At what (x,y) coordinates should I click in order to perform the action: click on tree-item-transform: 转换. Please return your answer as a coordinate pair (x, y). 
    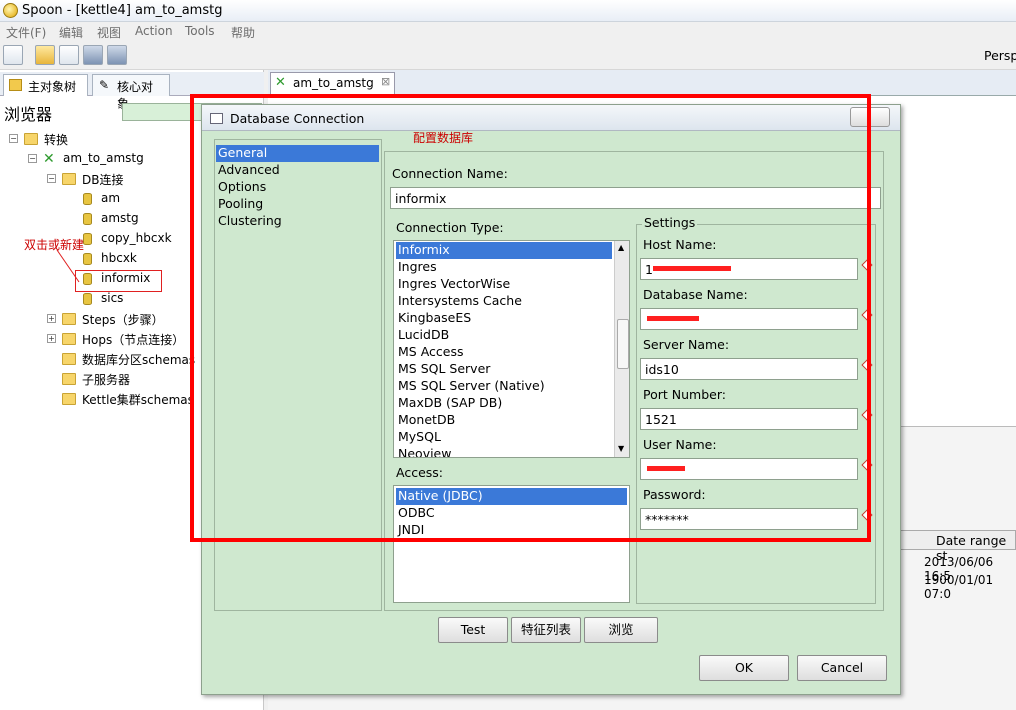
    Looking at the image, I should click on (56, 139).